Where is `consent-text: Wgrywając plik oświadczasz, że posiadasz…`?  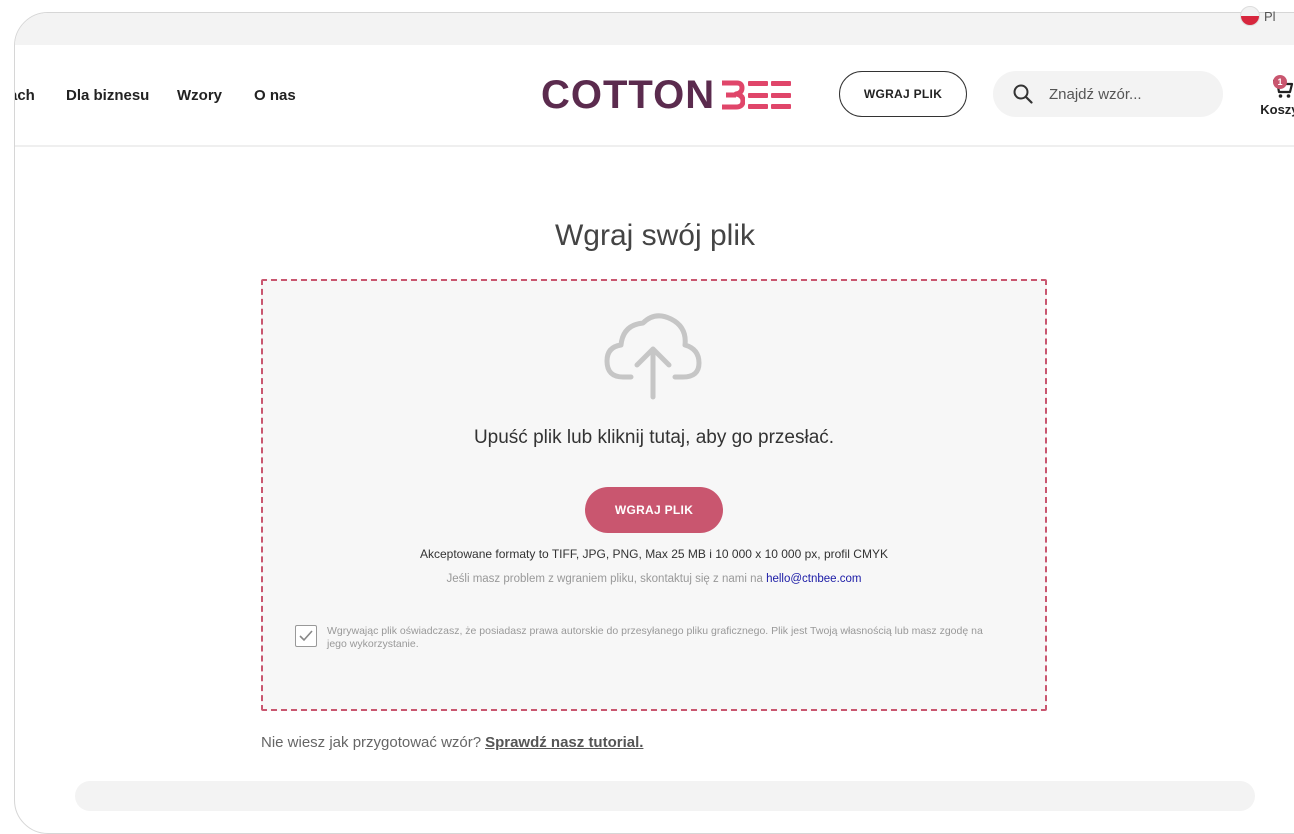
consent-text: Wgrywając plik oświadczasz, że posiadasz… is located at coordinates (655, 637).